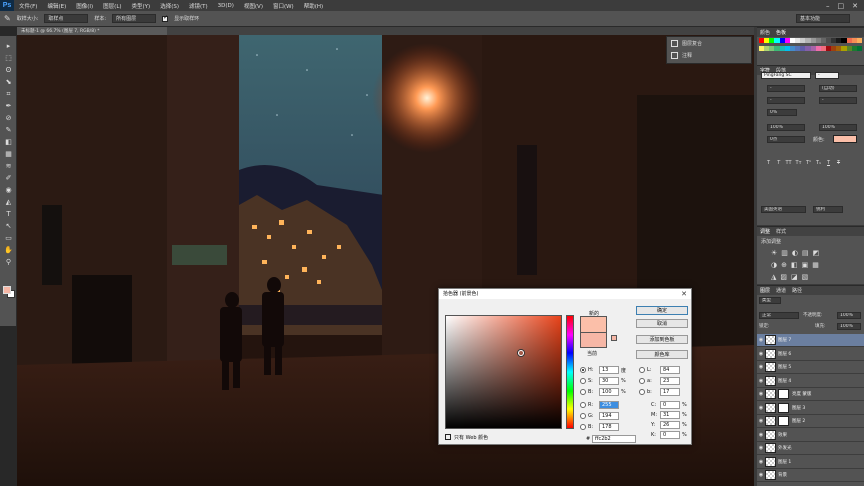  What do you see at coordinates (8, 118) in the screenshot?
I see `tool-6-icon: ⊘` at bounding box center [8, 118].